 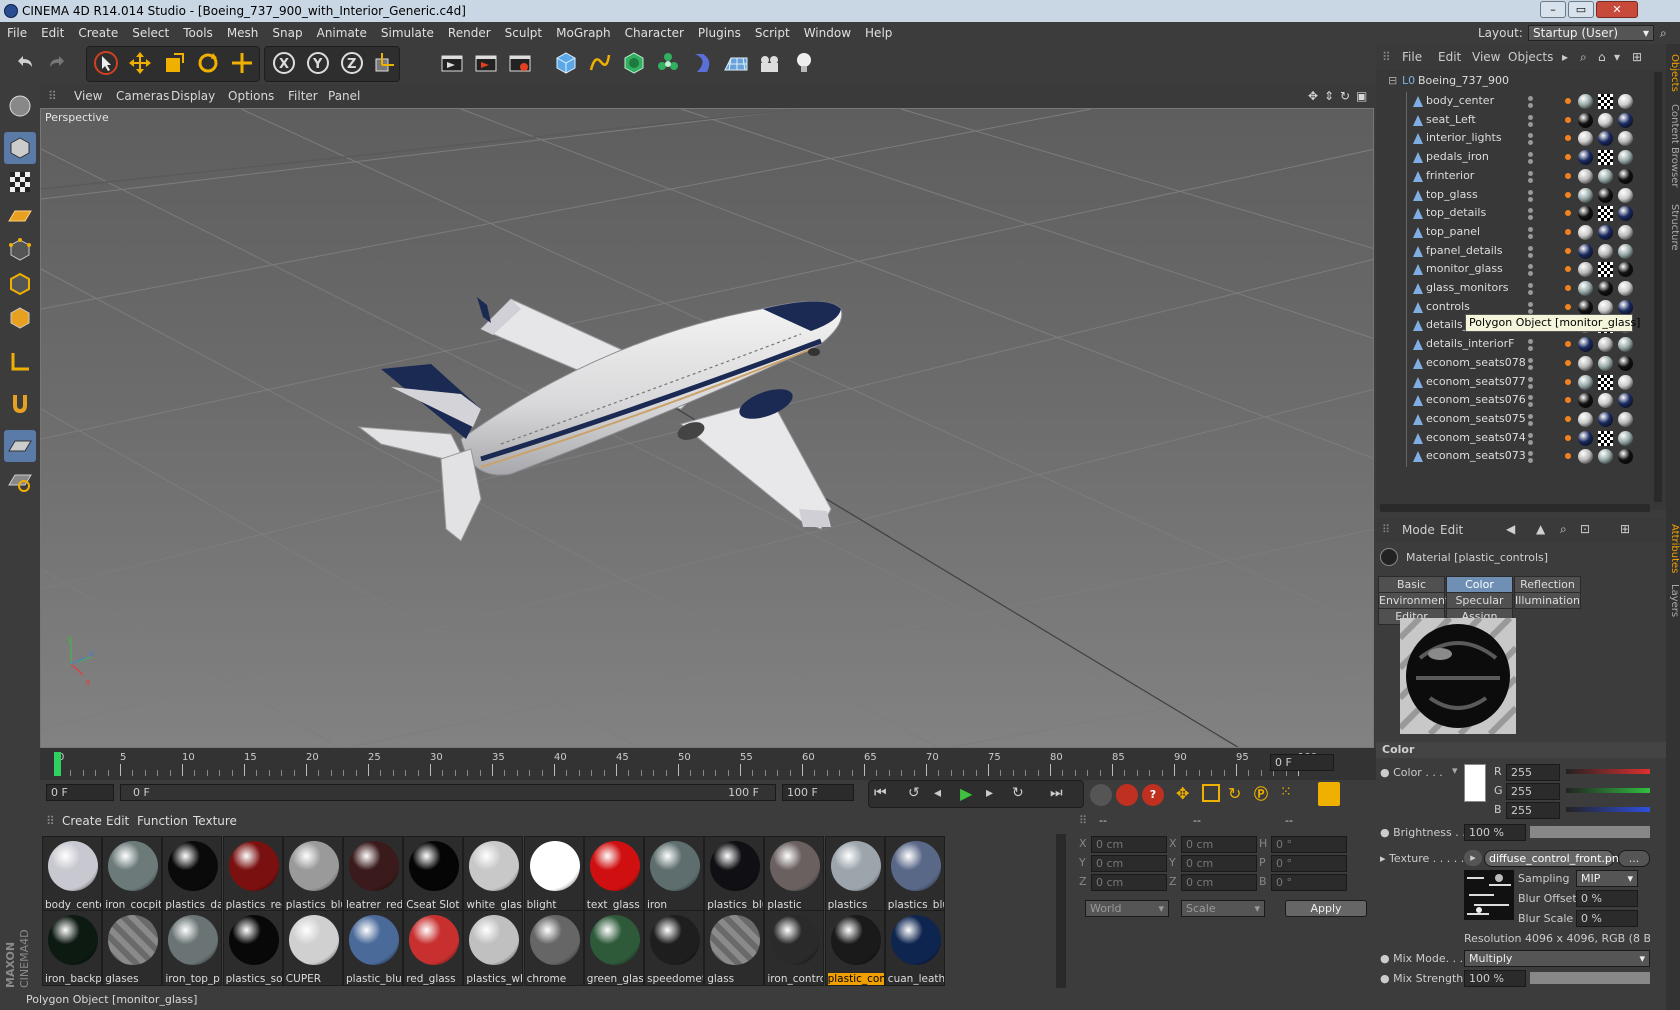 I want to click on tab-reflection: Reflection, so click(x=1547, y=584).